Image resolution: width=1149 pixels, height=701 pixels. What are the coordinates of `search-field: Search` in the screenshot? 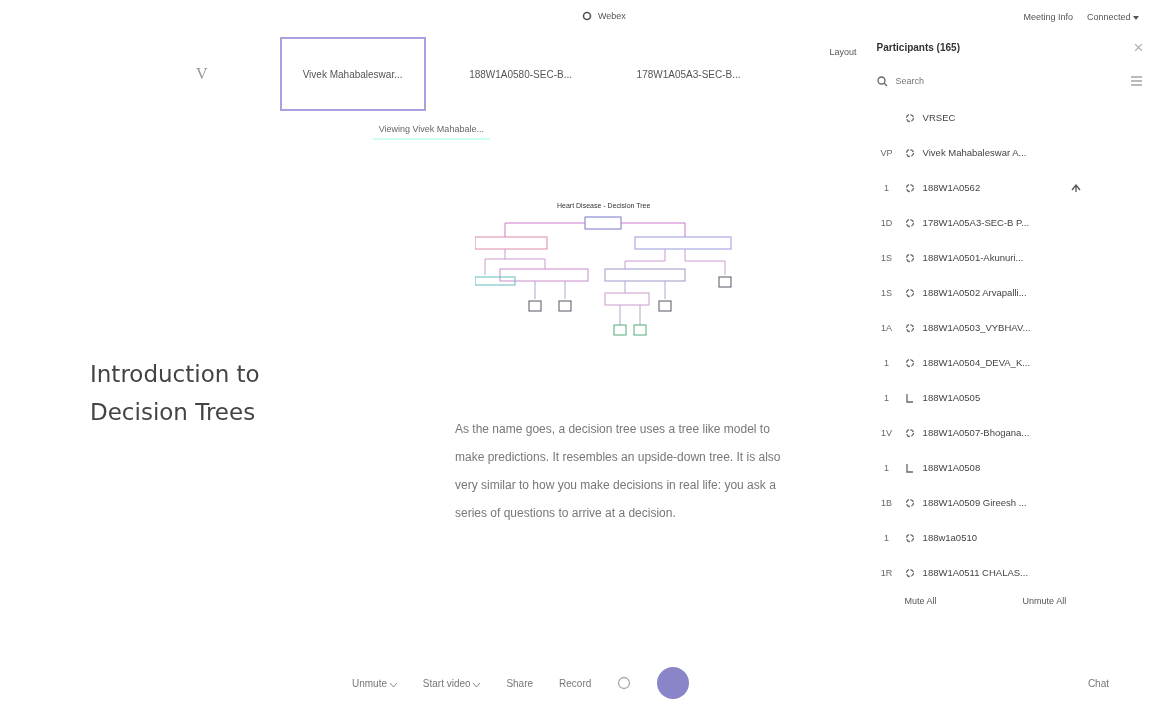 It's located at (1009, 81).